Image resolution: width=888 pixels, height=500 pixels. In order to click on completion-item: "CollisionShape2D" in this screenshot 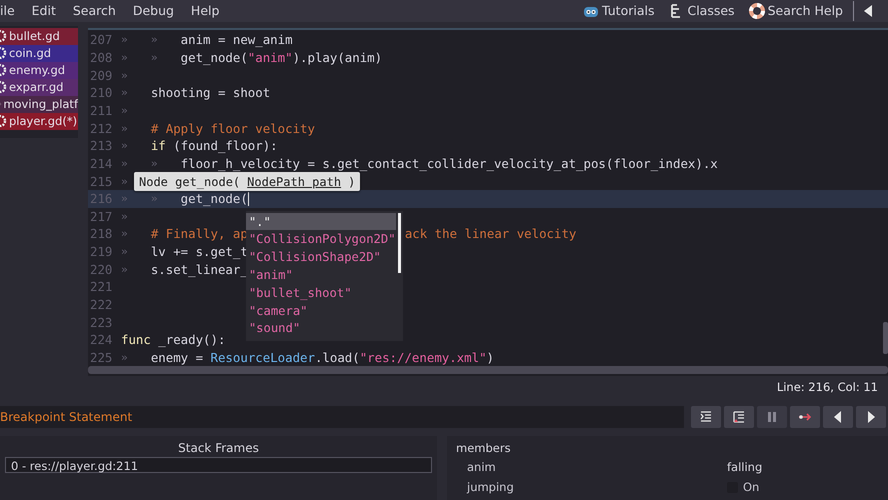, I will do `click(321, 257)`.